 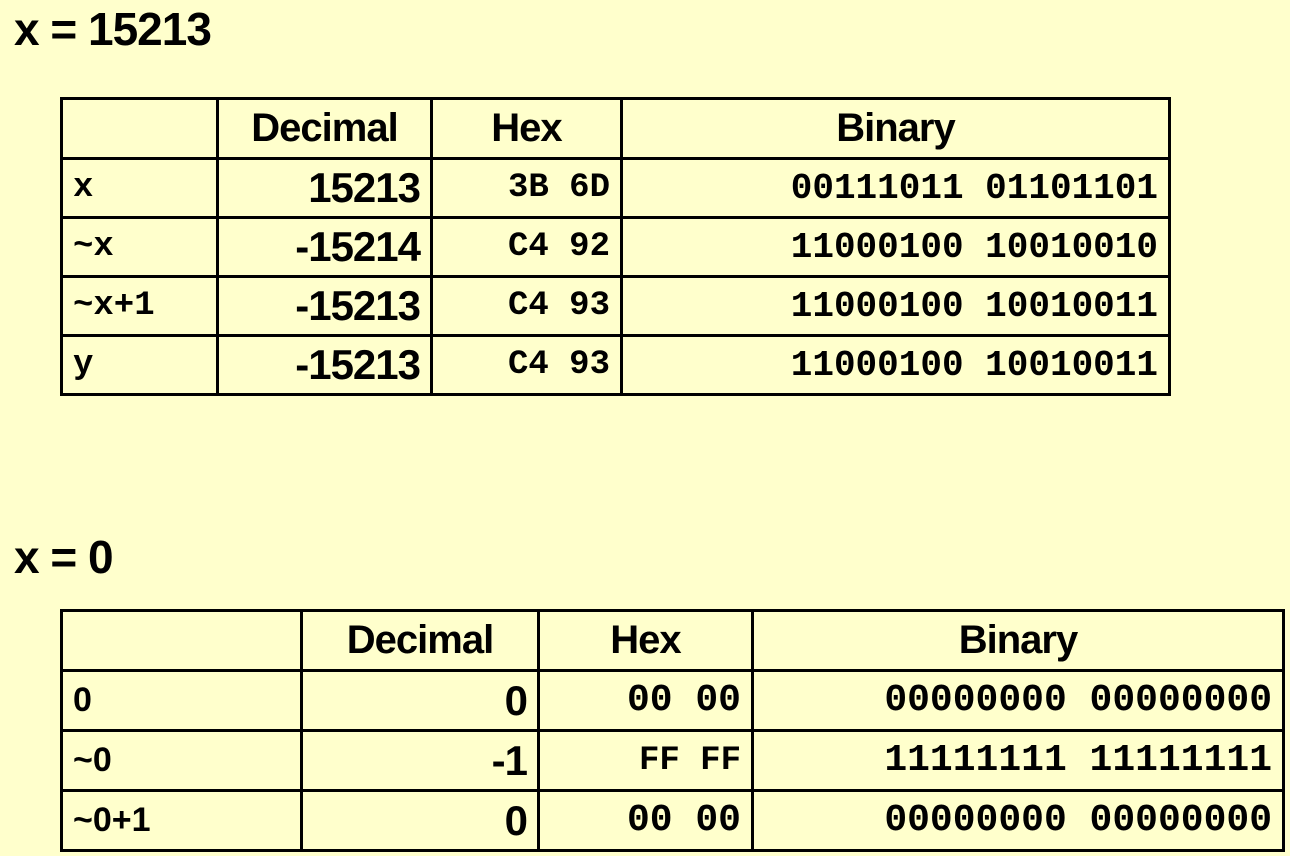 What do you see at coordinates (526, 247) in the screenshot?
I see `hex-value: C4 92` at bounding box center [526, 247].